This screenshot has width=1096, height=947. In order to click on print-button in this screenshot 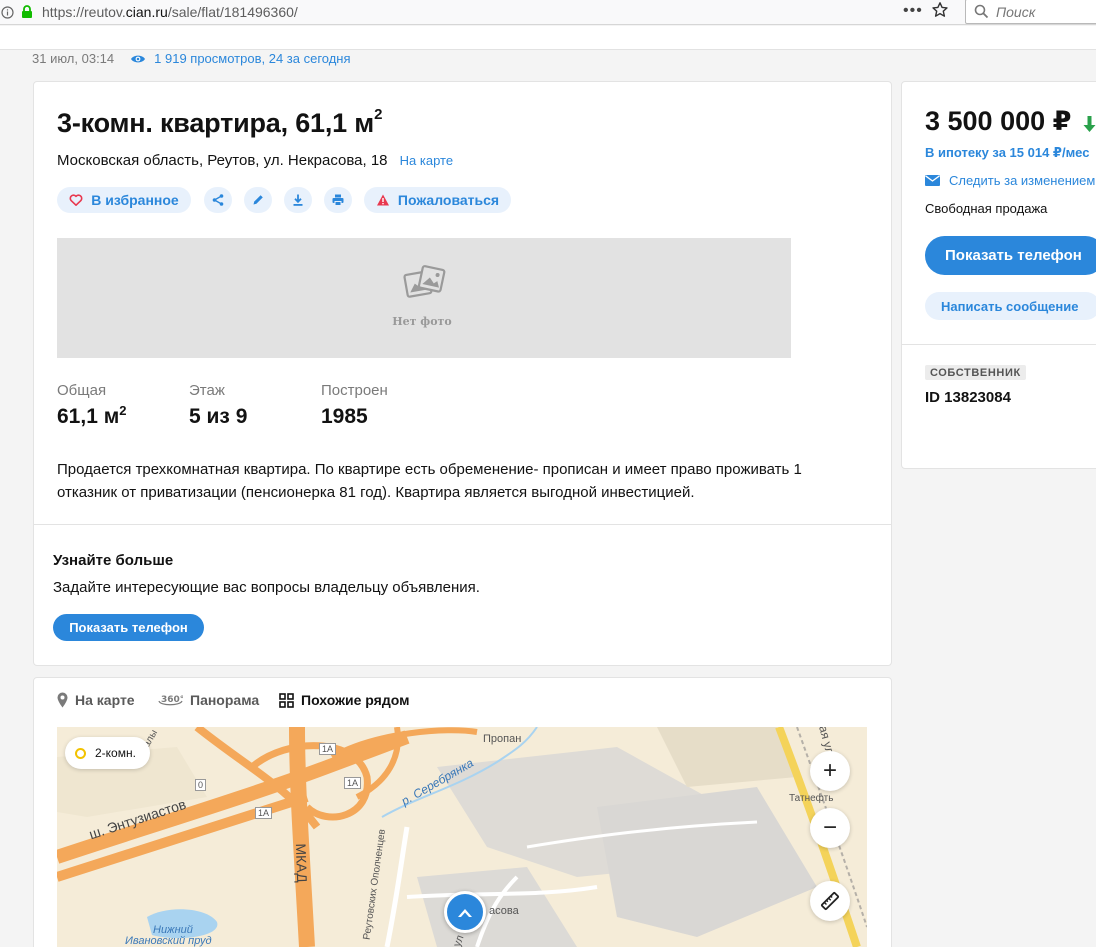, I will do `click(338, 200)`.